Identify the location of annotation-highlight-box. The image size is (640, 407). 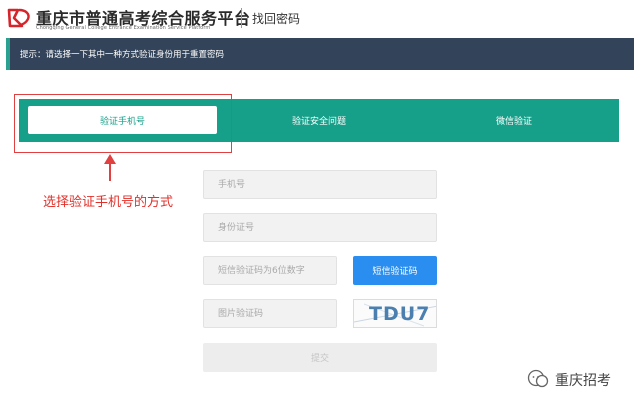
(123, 123).